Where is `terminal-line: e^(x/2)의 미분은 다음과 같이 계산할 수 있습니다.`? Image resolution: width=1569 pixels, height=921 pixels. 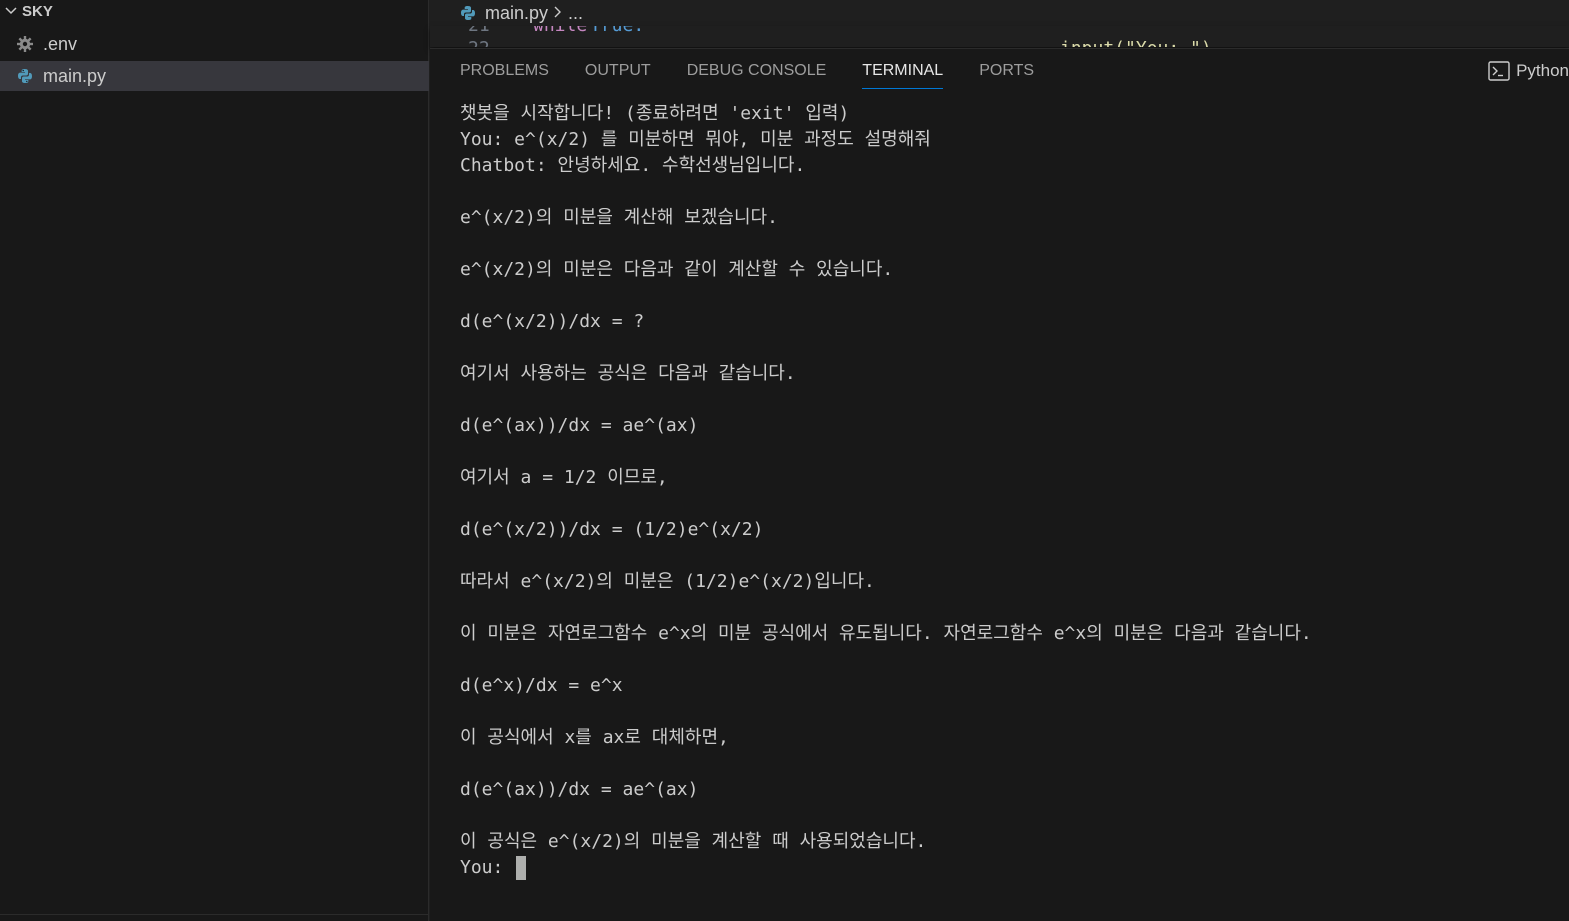 terminal-line: e^(x/2)의 미분은 다음과 같이 계산할 수 있습니다. is located at coordinates (677, 269).